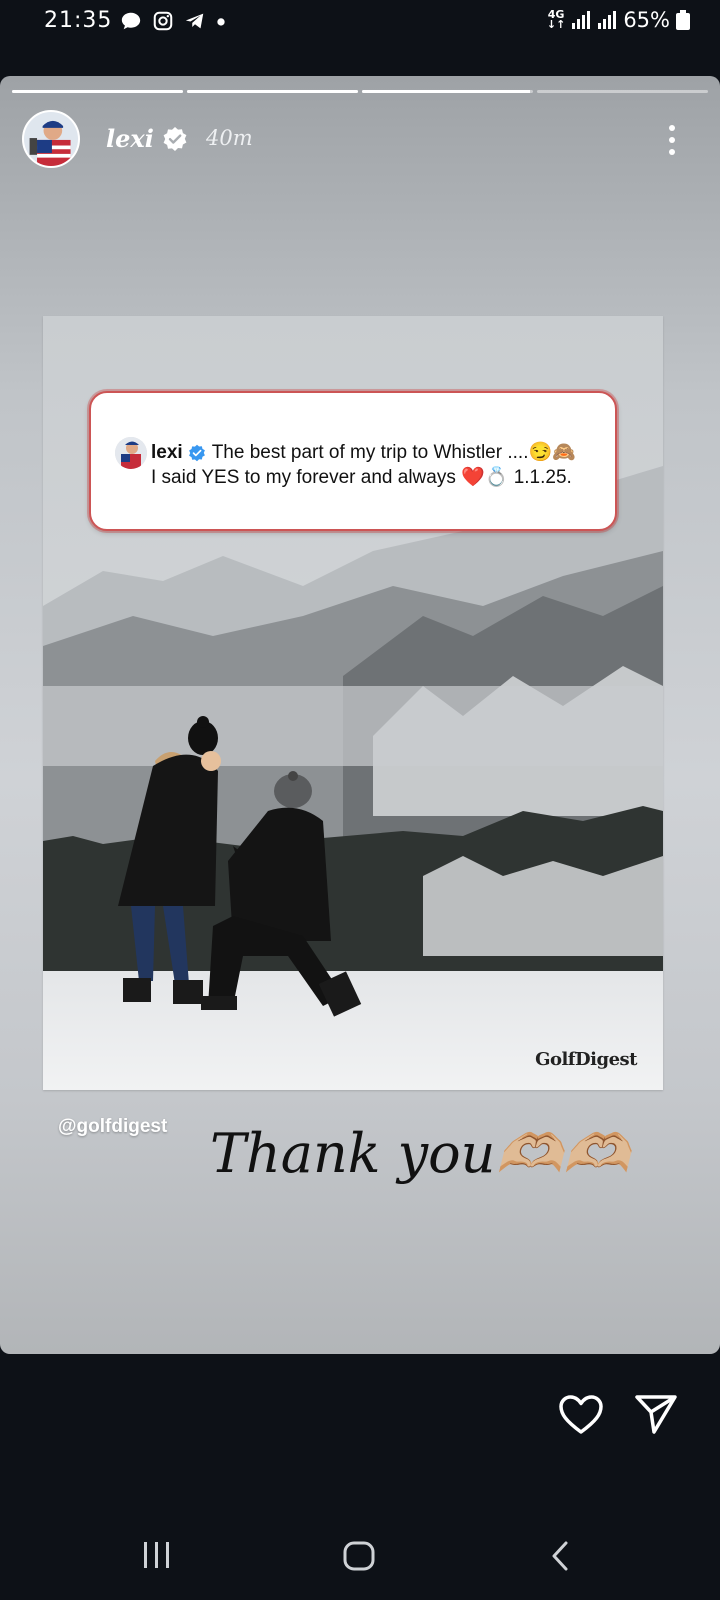 The width and height of the screenshot is (720, 1600). What do you see at coordinates (360, 91) in the screenshot?
I see `story-progress` at bounding box center [360, 91].